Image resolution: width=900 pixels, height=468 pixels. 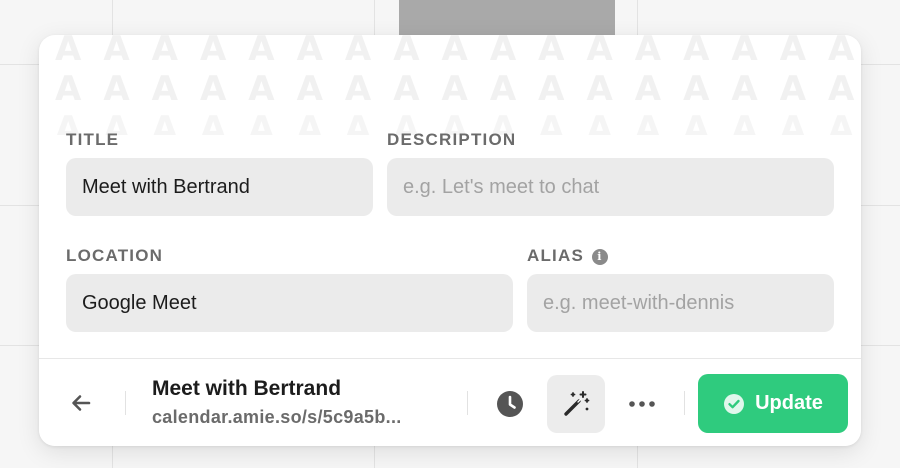 I want to click on magic-button, so click(x=576, y=404).